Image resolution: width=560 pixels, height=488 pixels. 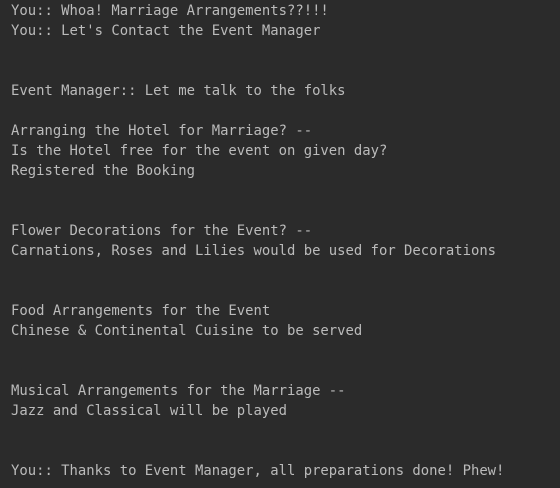 What do you see at coordinates (149, 411) in the screenshot?
I see `console-line: Jazz and Classical will be played` at bounding box center [149, 411].